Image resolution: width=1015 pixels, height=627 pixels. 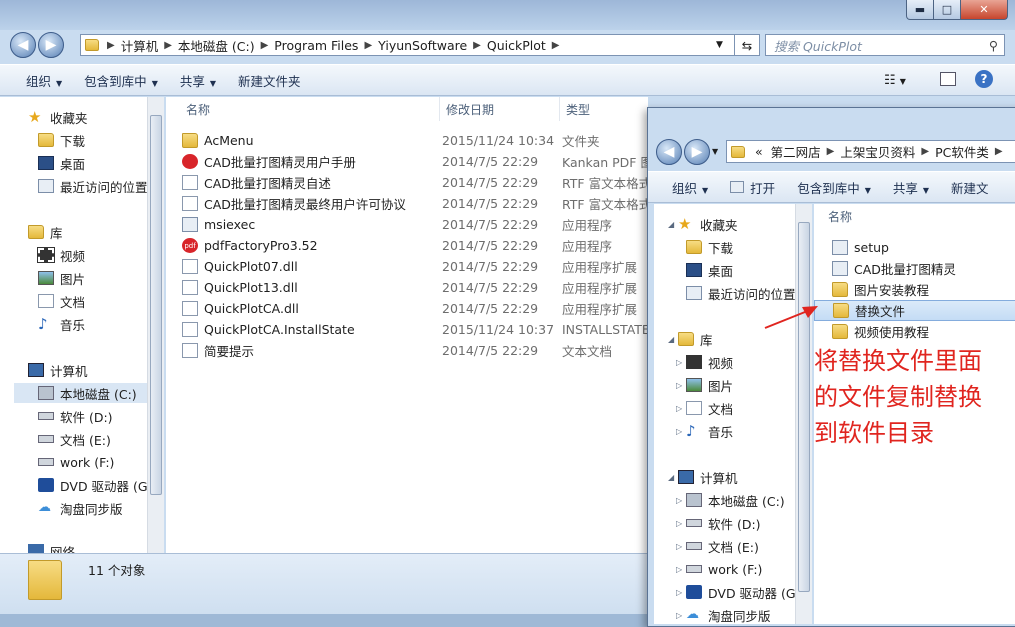 What do you see at coordinates (51, 547) in the screenshot?
I see `nav-network: 网络` at bounding box center [51, 547].